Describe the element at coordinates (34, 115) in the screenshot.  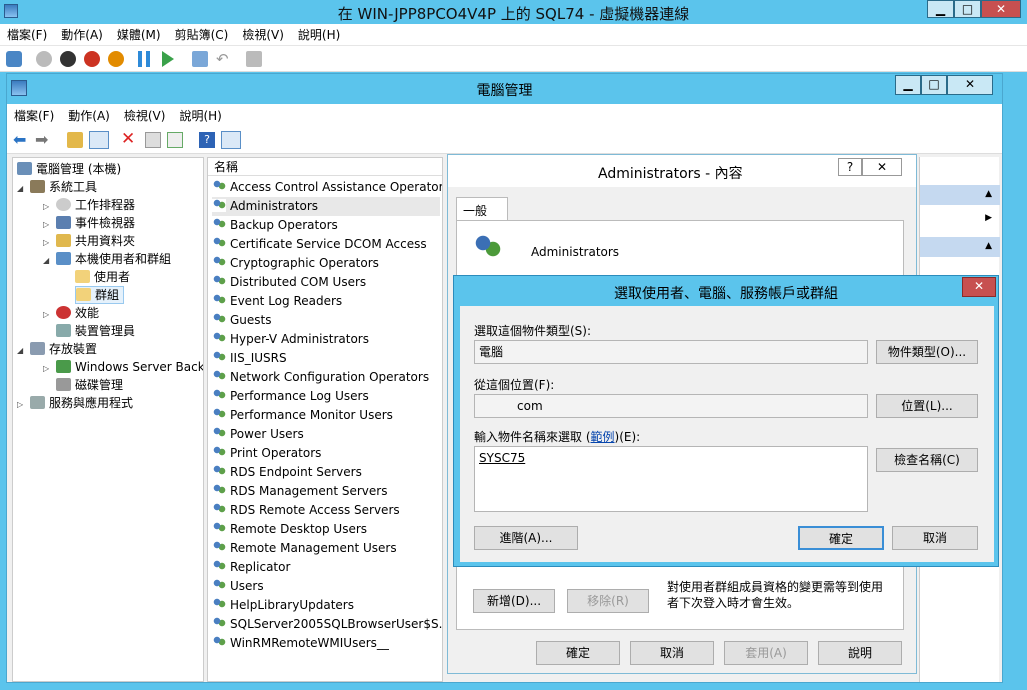
I see `cm-menu-file: 檔案(F)` at that location.